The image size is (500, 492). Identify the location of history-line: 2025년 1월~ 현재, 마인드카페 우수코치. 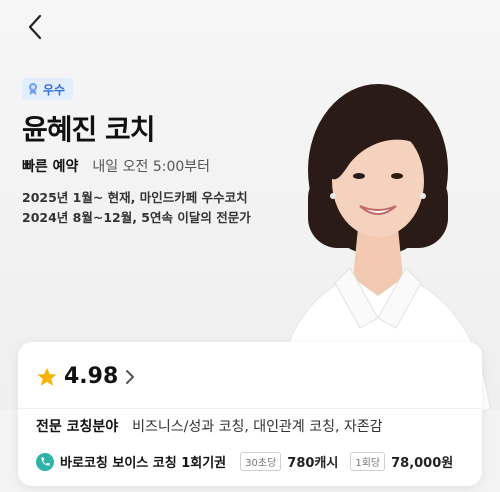
(135, 197).